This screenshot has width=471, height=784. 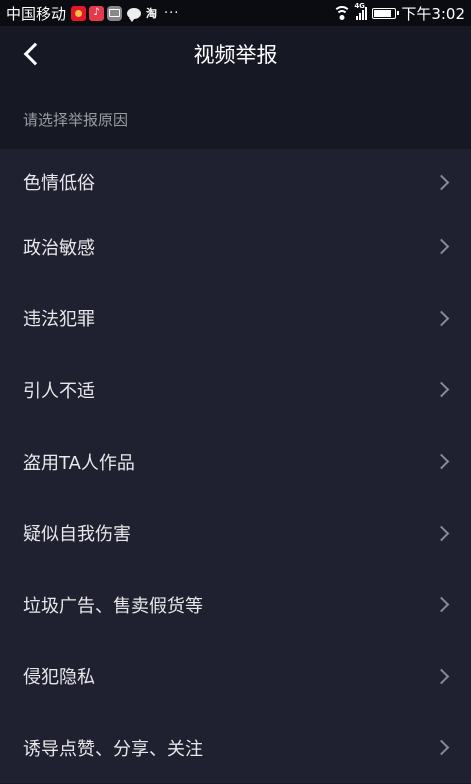 I want to click on message-notification-icon, so click(x=115, y=13).